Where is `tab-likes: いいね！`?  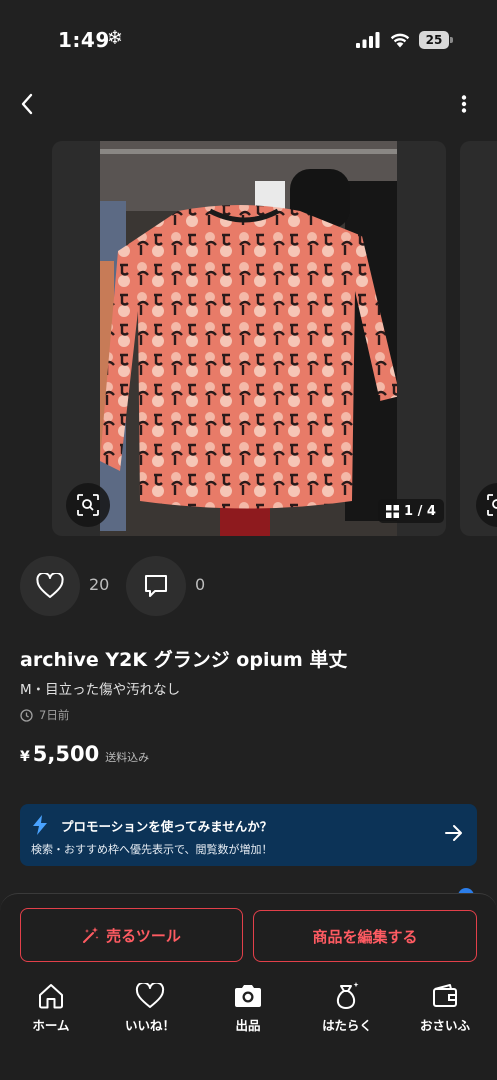 tab-likes: いいね！ is located at coordinates (150, 1010).